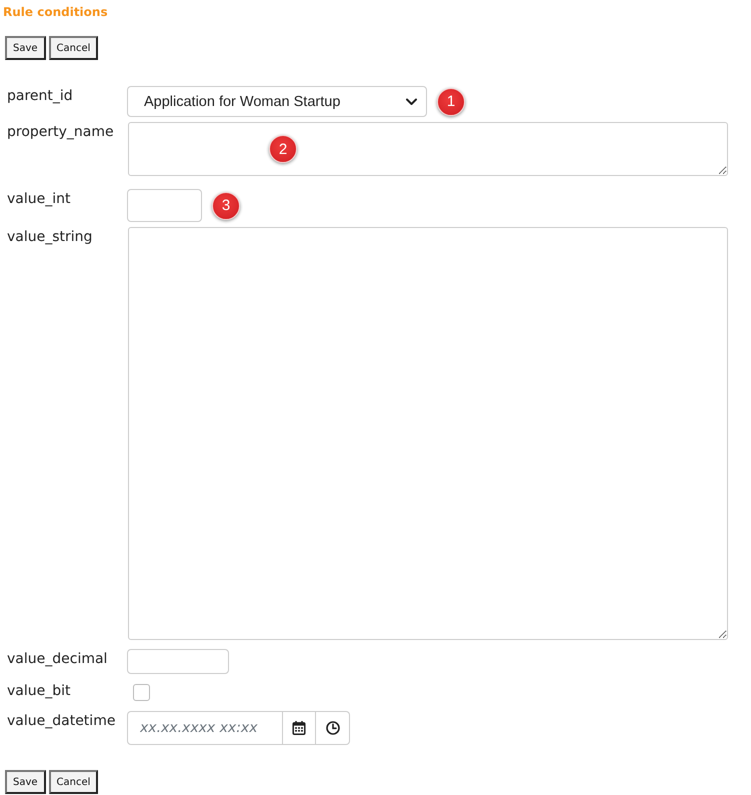  What do you see at coordinates (50, 237) in the screenshot?
I see `field-label: value_string` at bounding box center [50, 237].